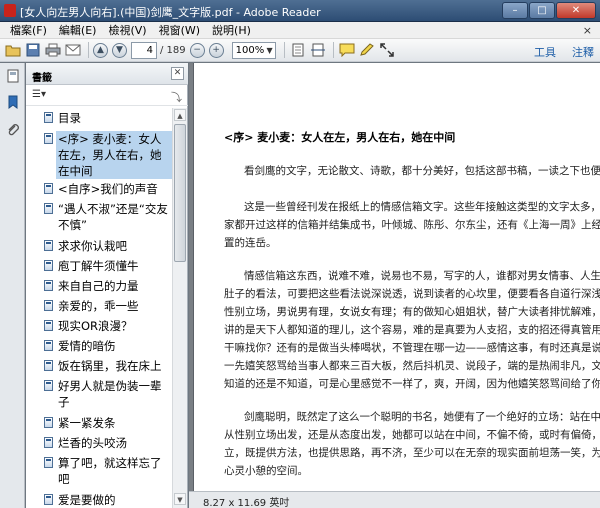 The height and width of the screenshot is (508, 600). What do you see at coordinates (300, 30) in the screenshot?
I see `menu-bar: 檔案(F) 編輯(E) 檢視(V) 視窗(W) 說明(H) ×` at bounding box center [300, 30].